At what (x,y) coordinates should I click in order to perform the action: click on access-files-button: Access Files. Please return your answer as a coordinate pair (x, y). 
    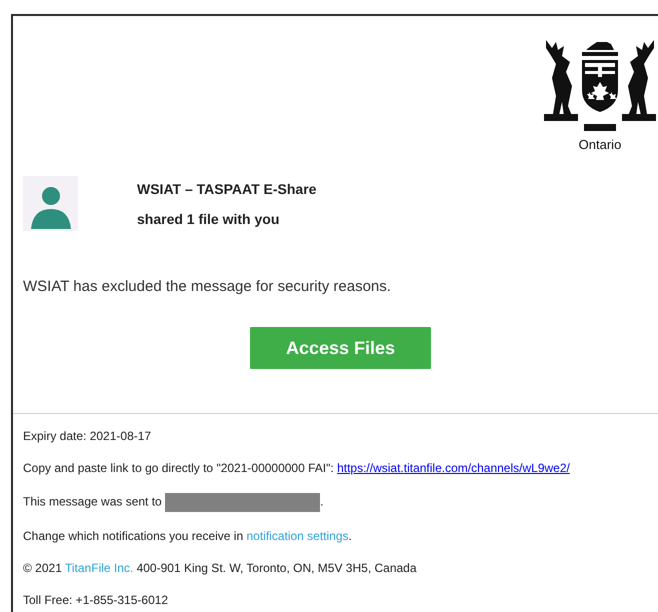
    Looking at the image, I should click on (340, 348).